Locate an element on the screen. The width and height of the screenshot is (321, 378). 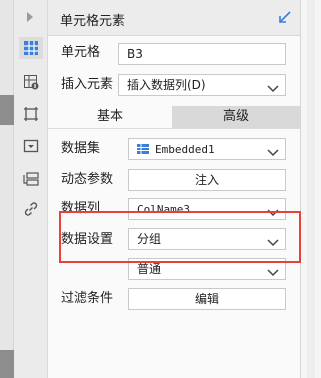
tab-basic: 基本 is located at coordinates (110, 117).